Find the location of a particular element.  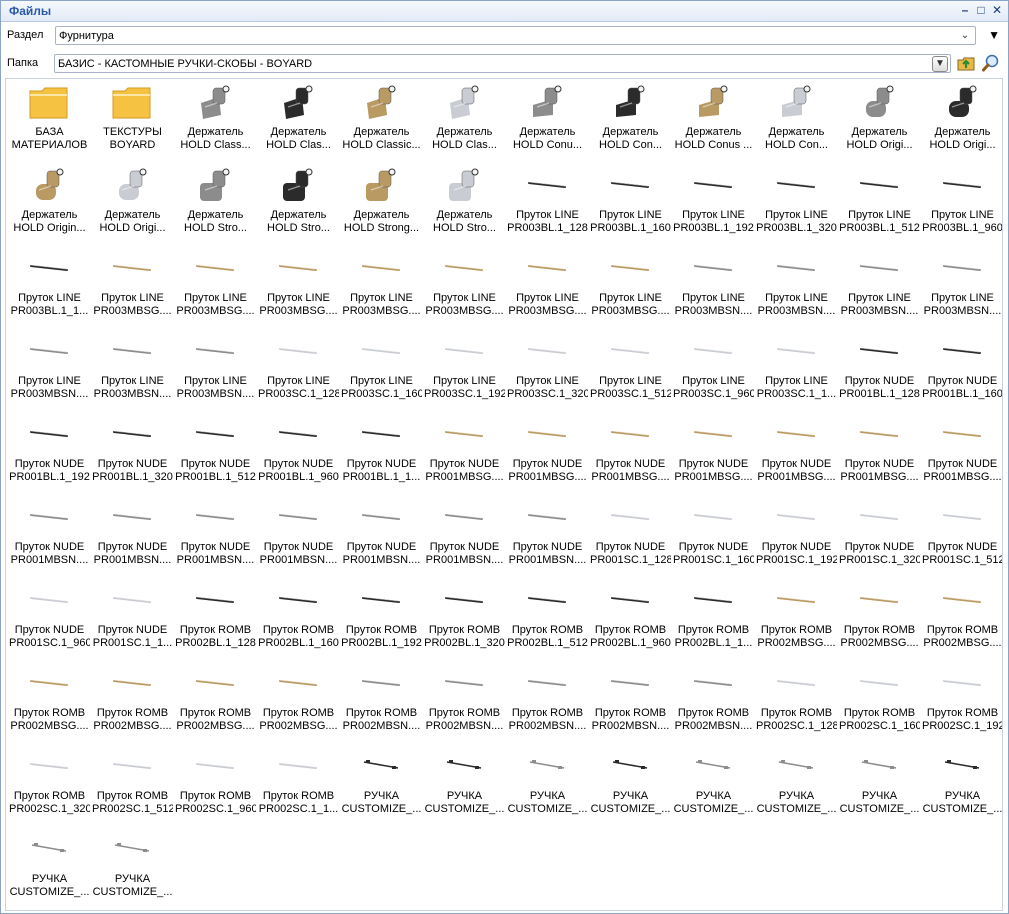

file-item: Пруток NUDE PR001SC.1_128 is located at coordinates (630, 537).